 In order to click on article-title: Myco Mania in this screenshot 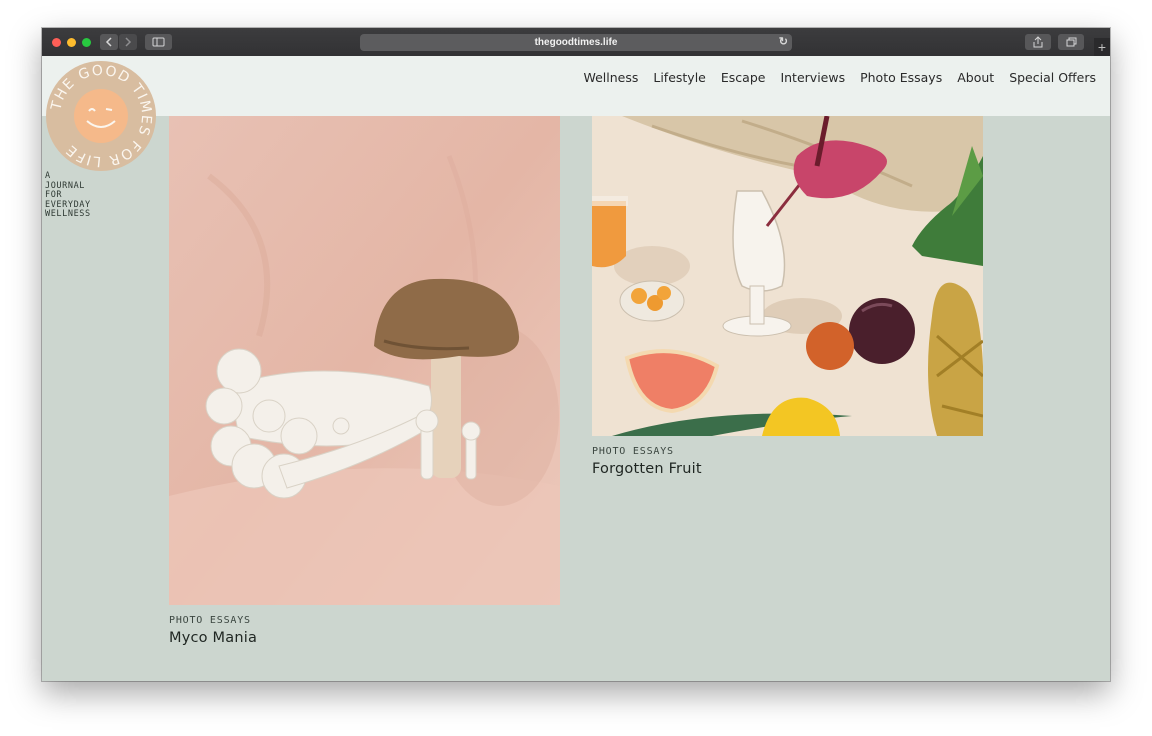, I will do `click(364, 638)`.